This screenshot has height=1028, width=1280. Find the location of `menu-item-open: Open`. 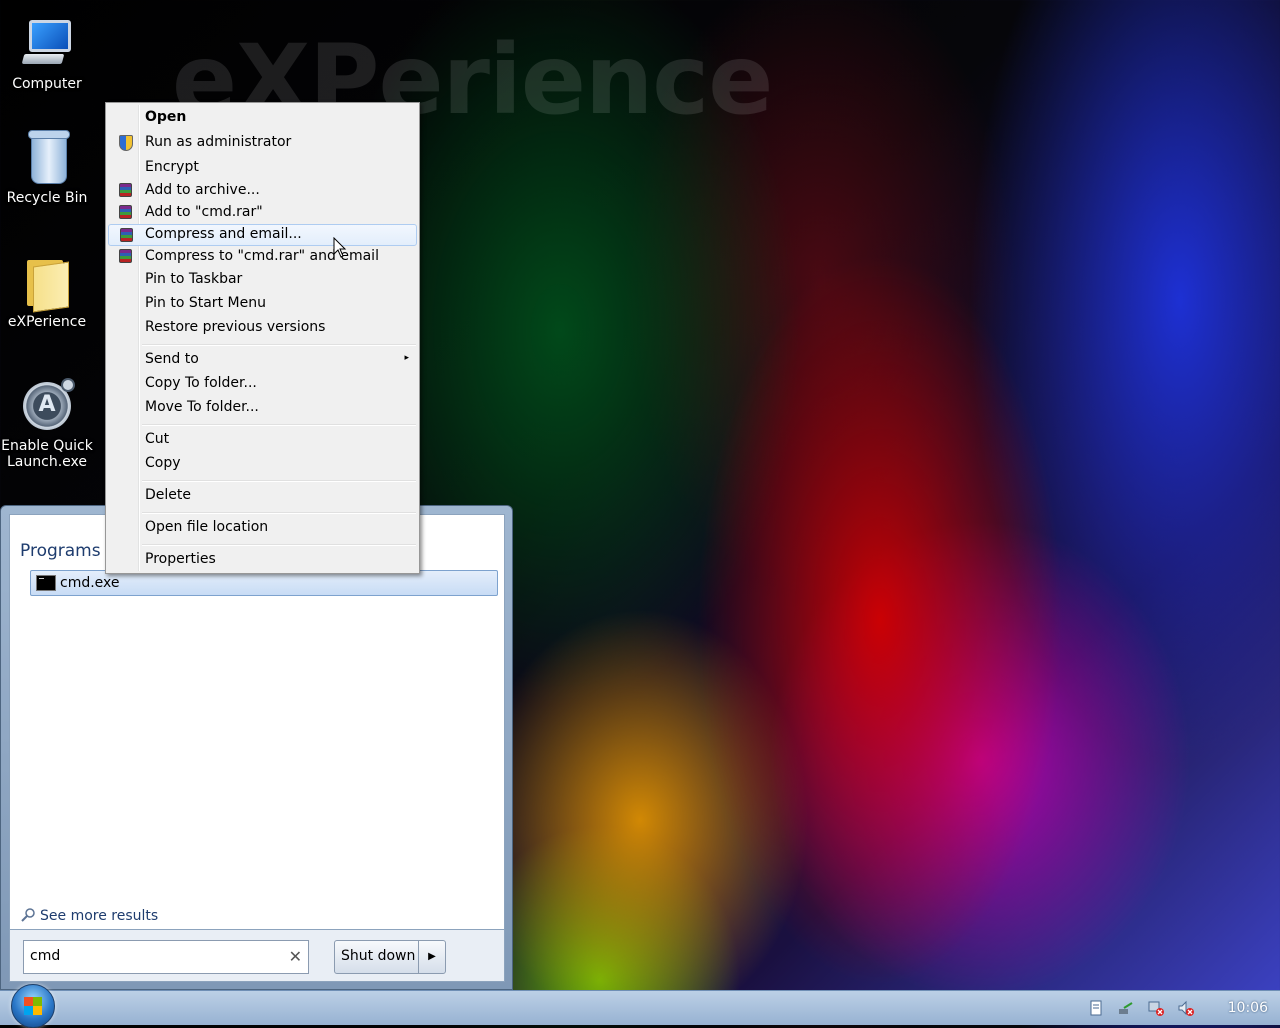

menu-item-open: Open is located at coordinates (262, 118).